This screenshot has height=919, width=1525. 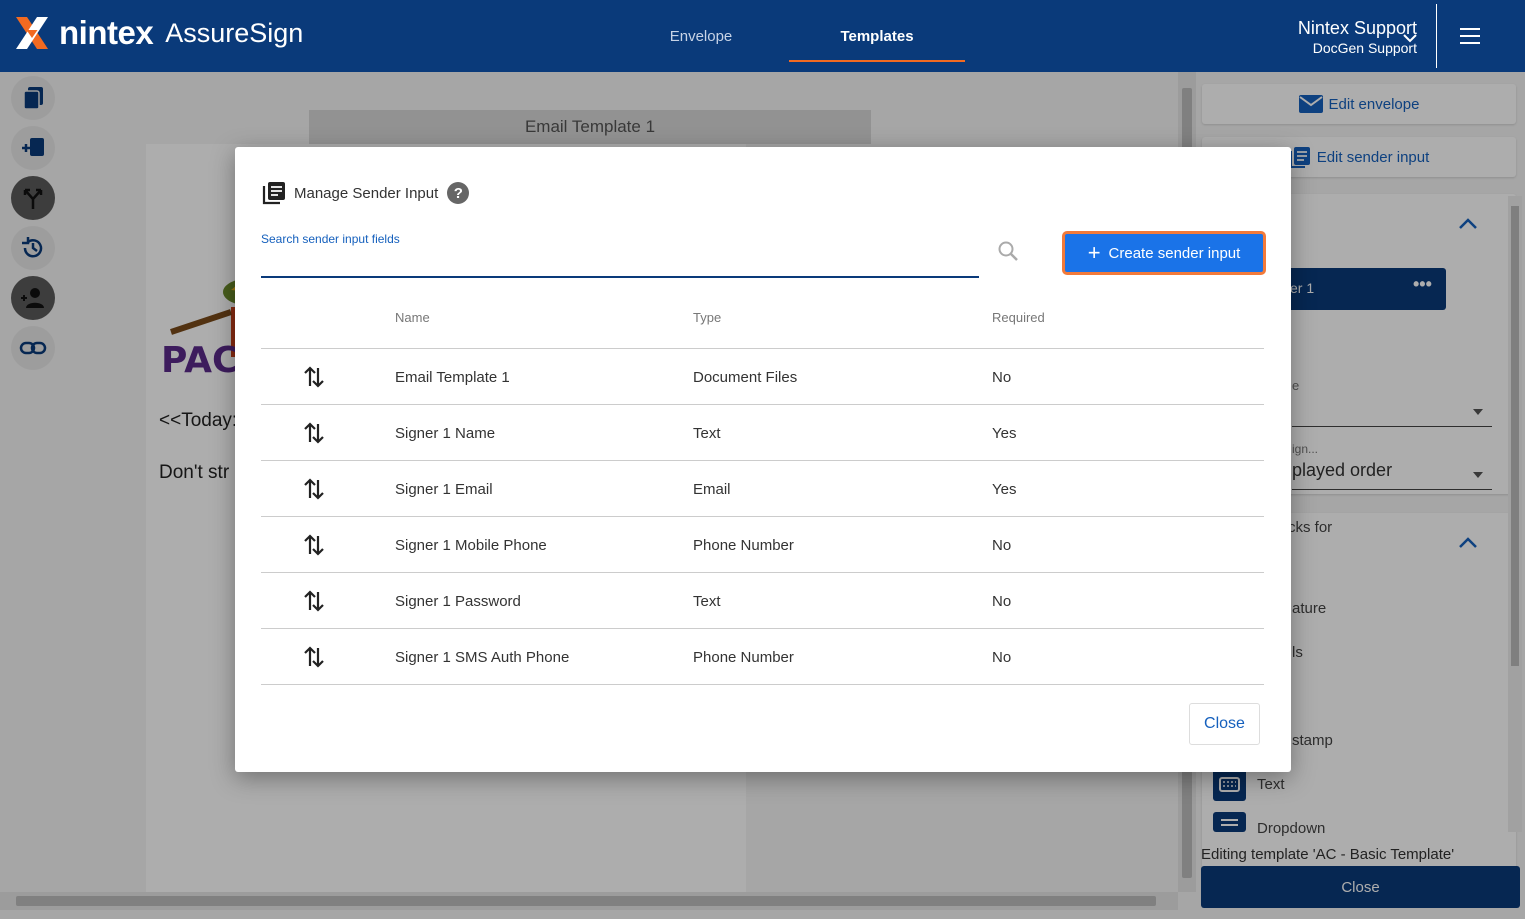 I want to click on cell-name: Signer 1 Email, so click(x=444, y=489).